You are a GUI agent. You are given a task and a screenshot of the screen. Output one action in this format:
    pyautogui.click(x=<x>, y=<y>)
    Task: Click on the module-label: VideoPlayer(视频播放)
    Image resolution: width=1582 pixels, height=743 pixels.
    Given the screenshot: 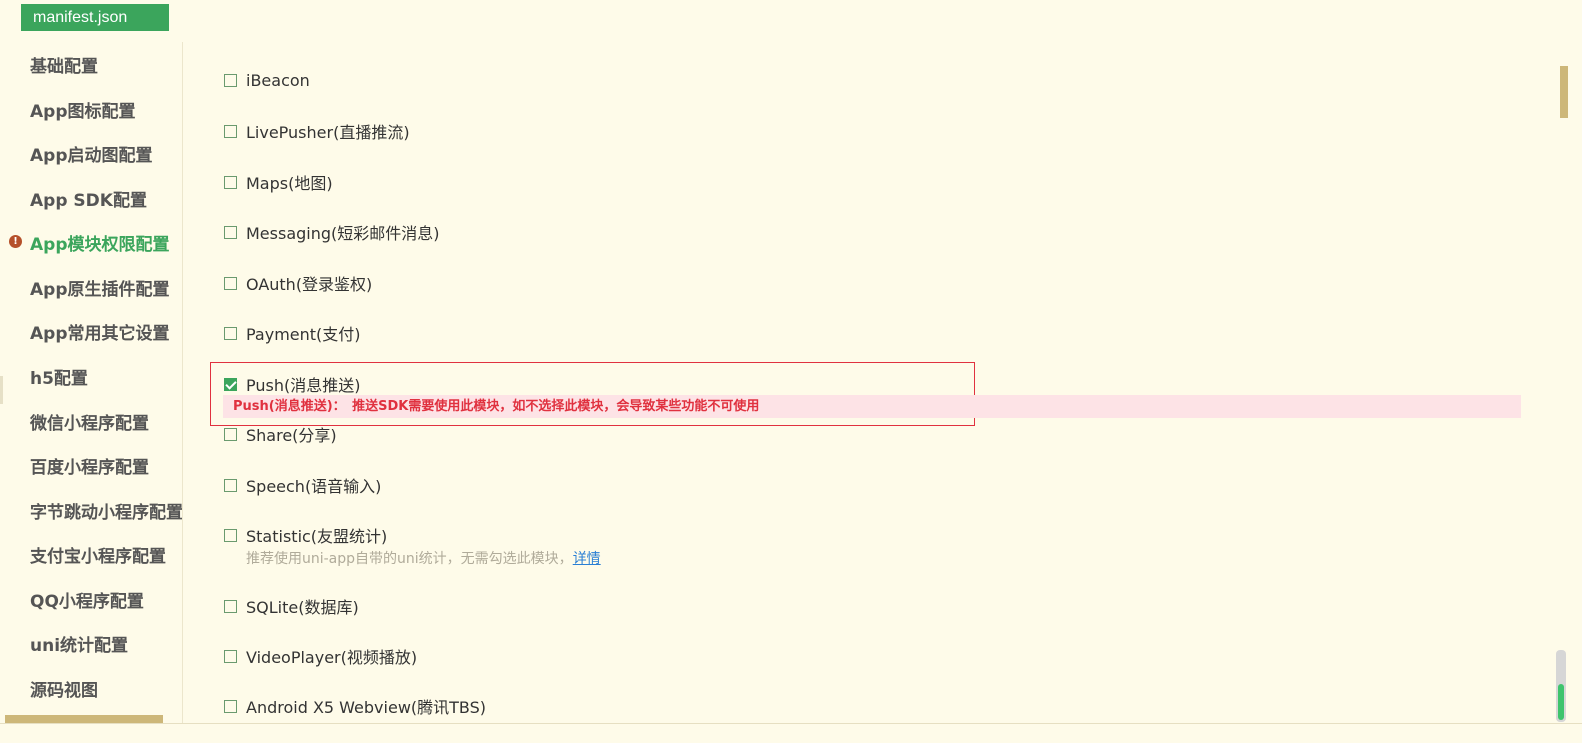 What is the action you would take?
    pyautogui.click(x=332, y=657)
    